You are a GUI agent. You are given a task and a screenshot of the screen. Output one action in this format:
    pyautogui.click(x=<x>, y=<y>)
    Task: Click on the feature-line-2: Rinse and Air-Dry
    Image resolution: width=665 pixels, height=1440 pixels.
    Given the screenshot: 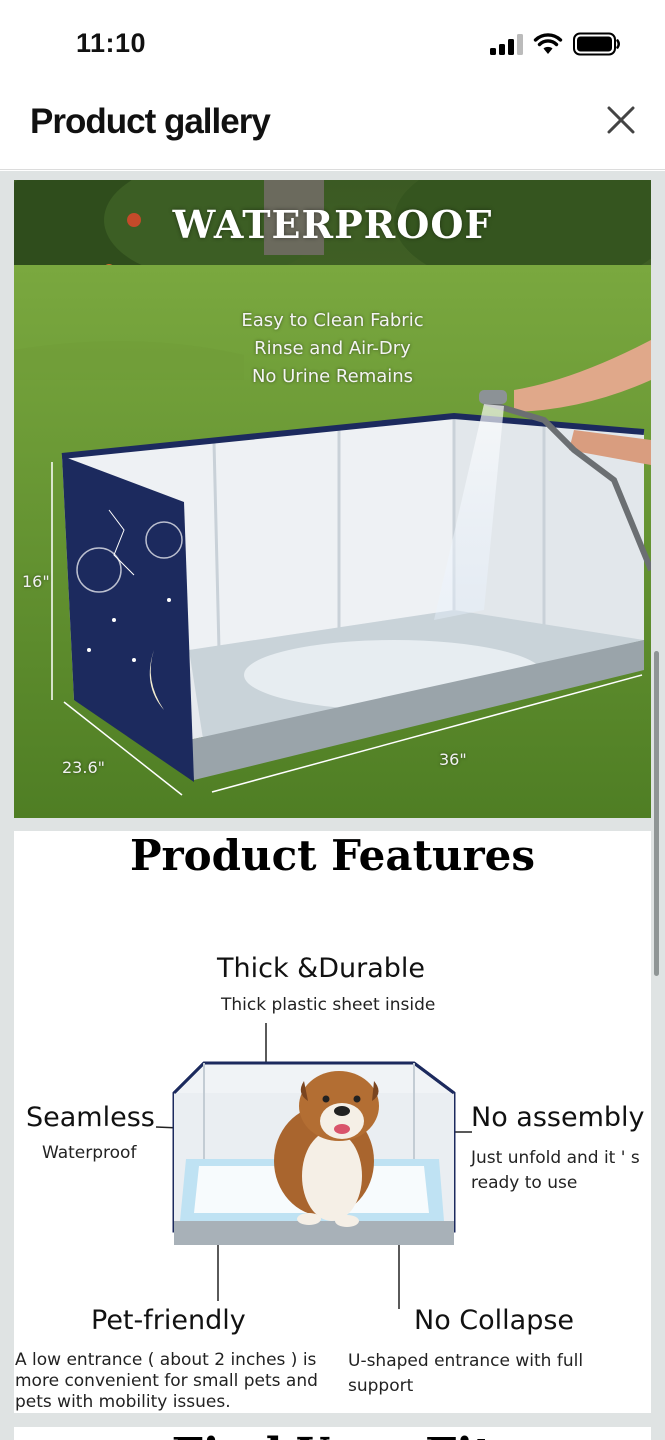 What is the action you would take?
    pyautogui.click(x=332, y=348)
    